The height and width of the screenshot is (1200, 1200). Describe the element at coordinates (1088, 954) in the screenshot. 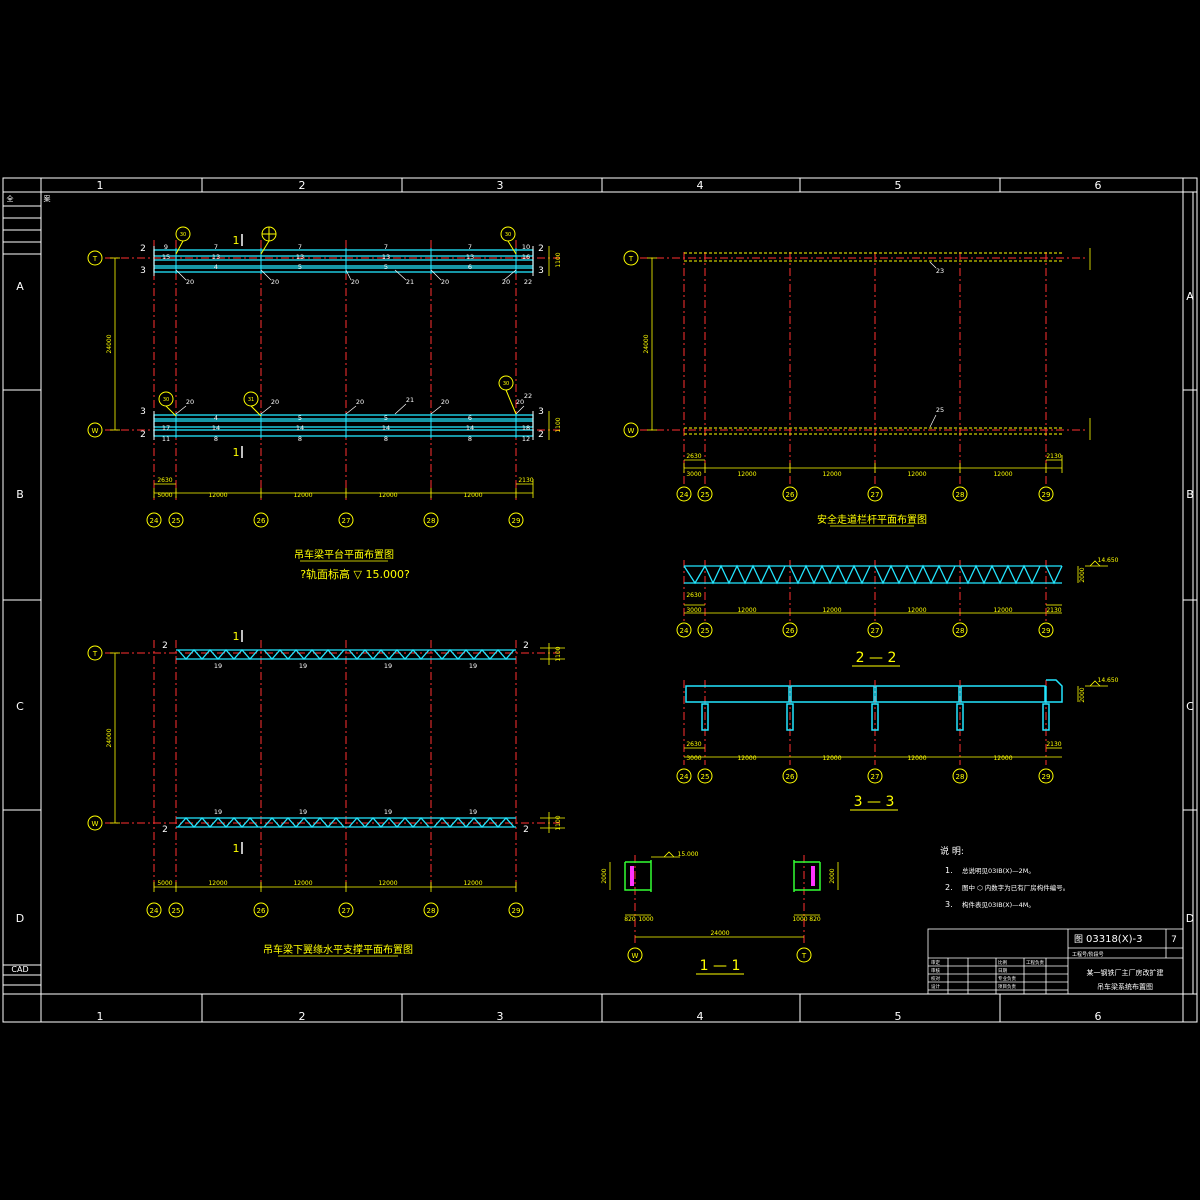

I see `tb-stage: 工程号/阶段号` at that location.